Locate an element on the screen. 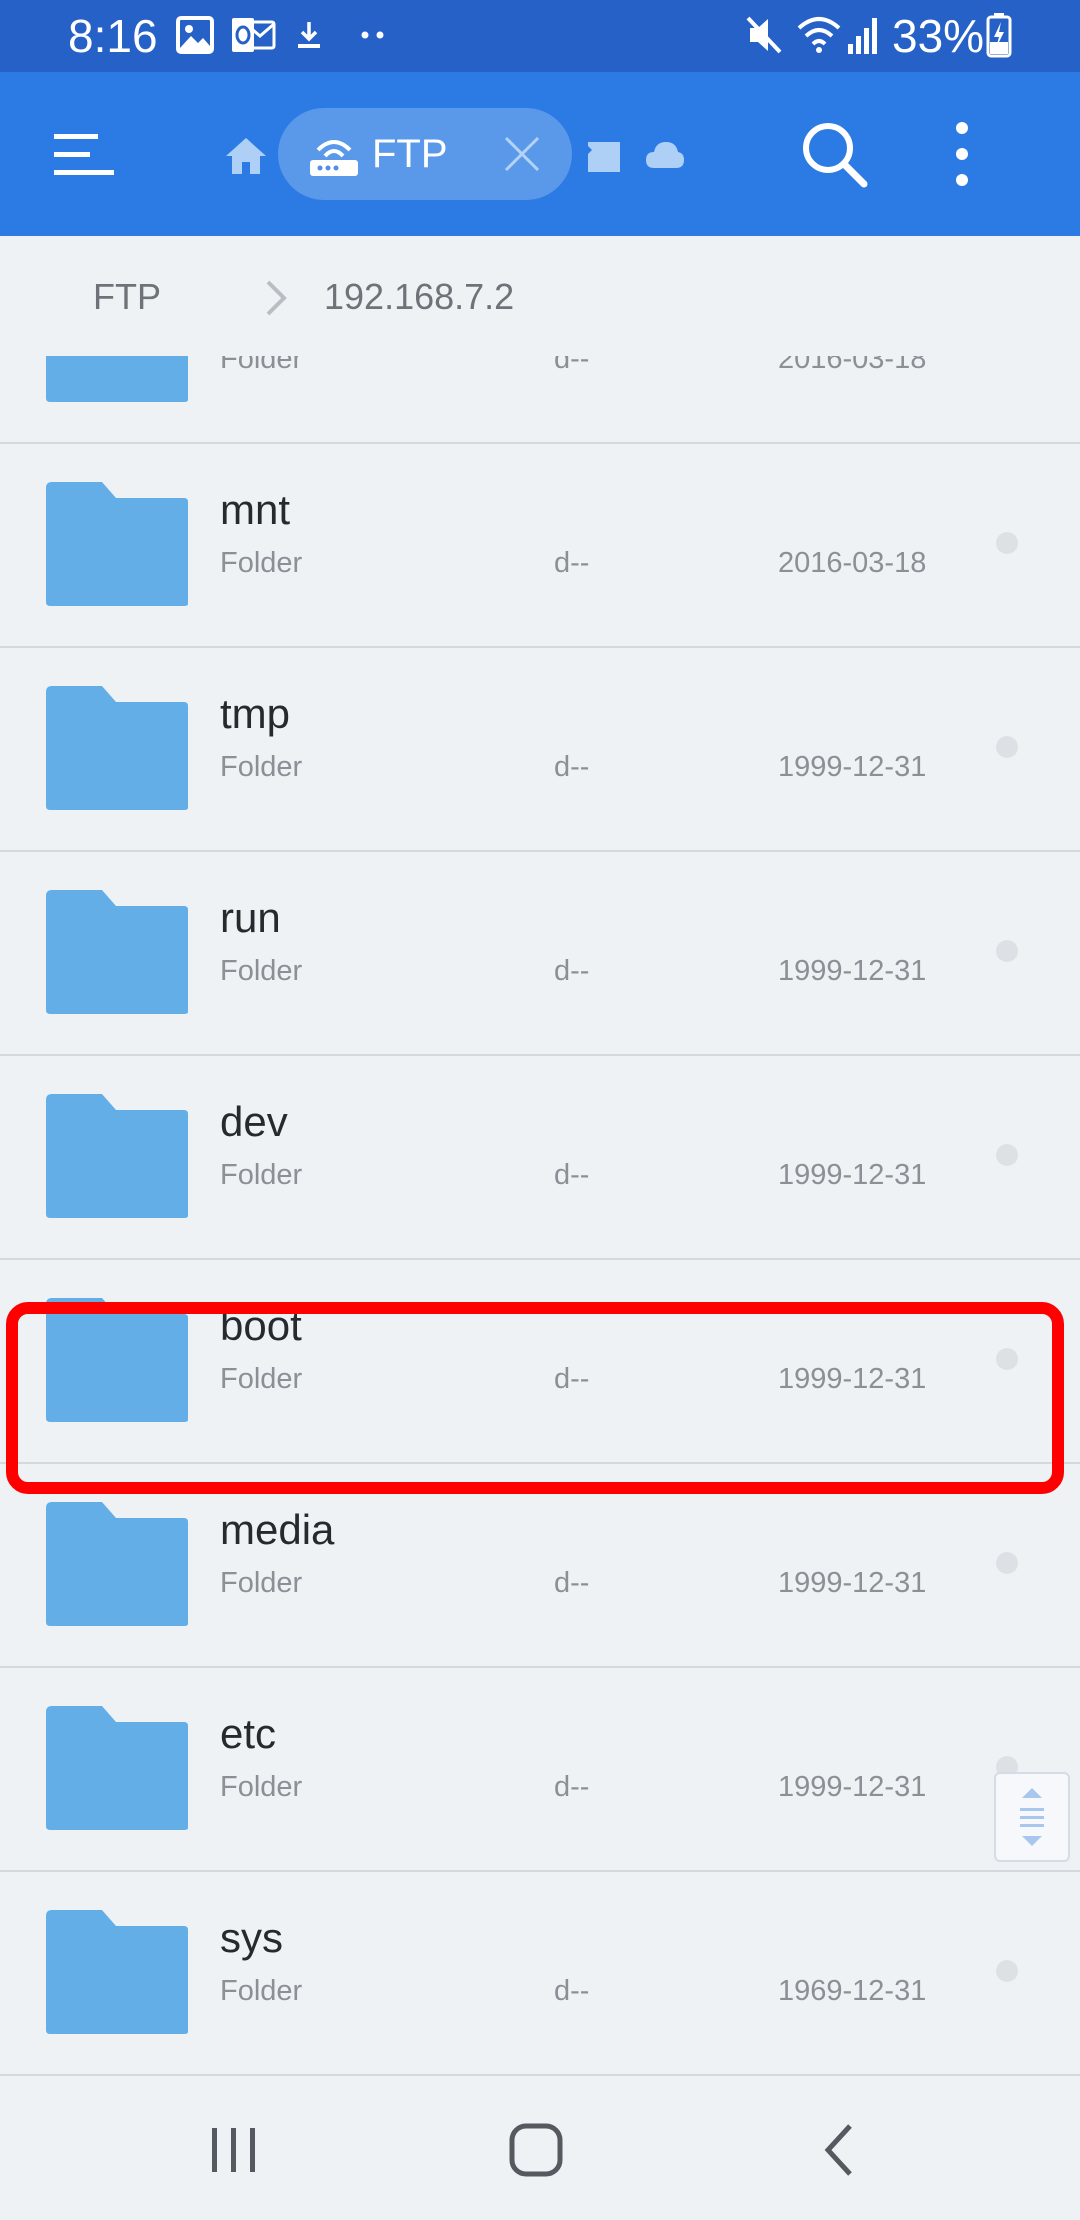 The height and width of the screenshot is (2220, 1080). file-row: boot Folder d-- 1999-12-31 is located at coordinates (540, 1362).